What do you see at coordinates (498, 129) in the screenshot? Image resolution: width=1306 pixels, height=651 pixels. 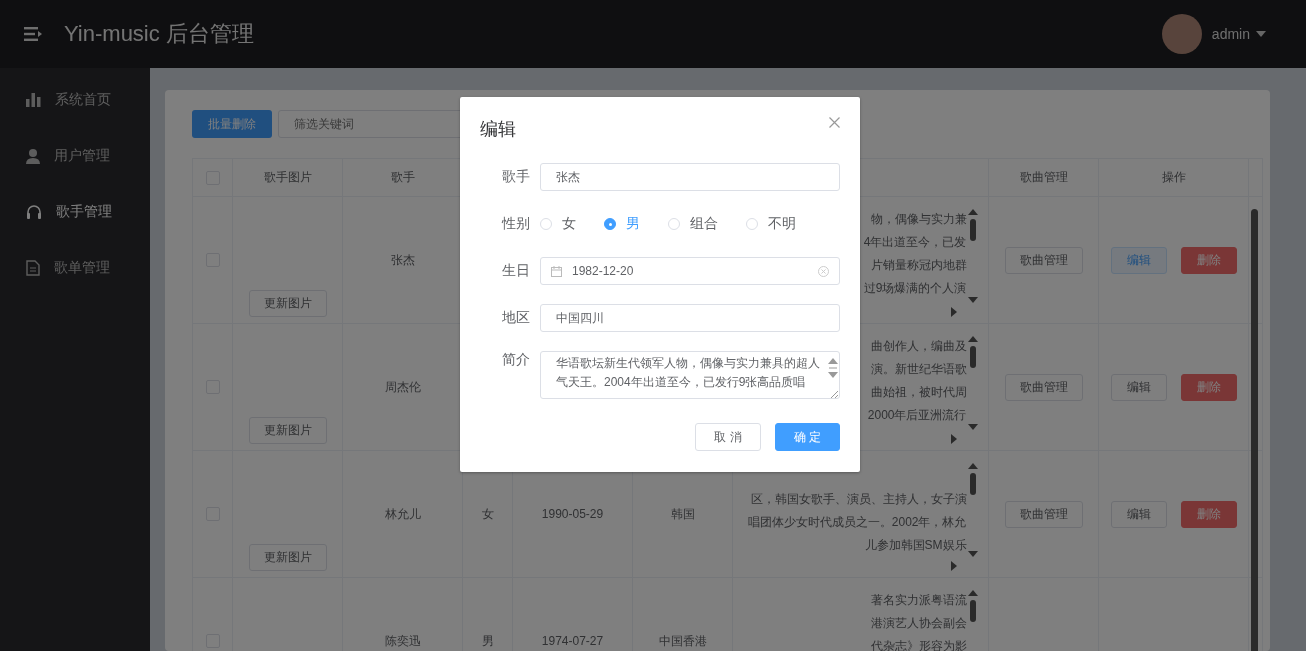 I see `dialog-title: 编辑` at bounding box center [498, 129].